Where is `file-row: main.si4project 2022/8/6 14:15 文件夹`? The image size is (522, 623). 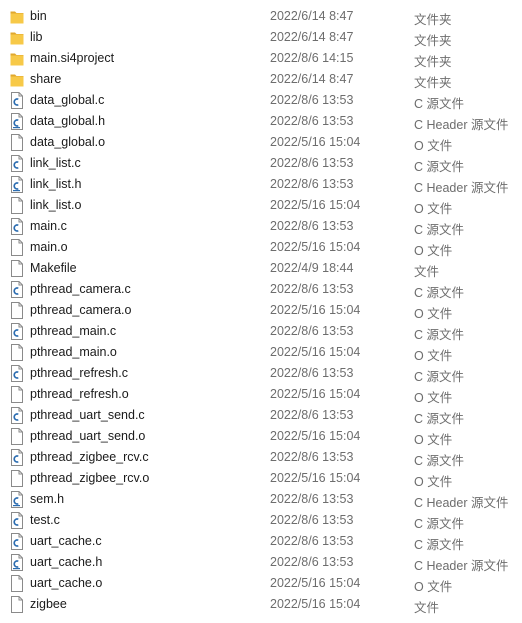
file-row: main.si4project 2022/8/6 14:15 文件夹 is located at coordinates (261, 58).